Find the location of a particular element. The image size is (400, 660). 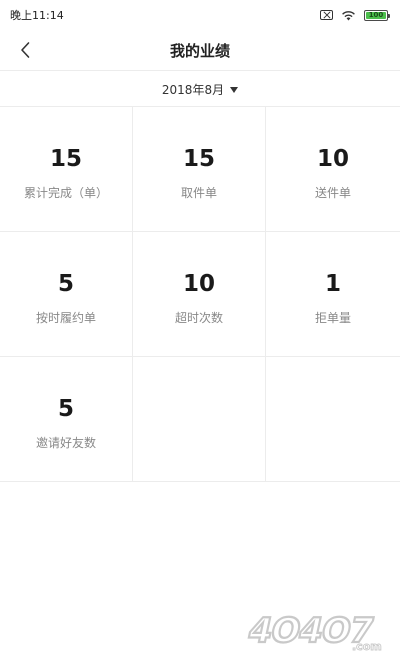

stat-cell-on-time-orders: 5 按时履约单 is located at coordinates (66, 294).